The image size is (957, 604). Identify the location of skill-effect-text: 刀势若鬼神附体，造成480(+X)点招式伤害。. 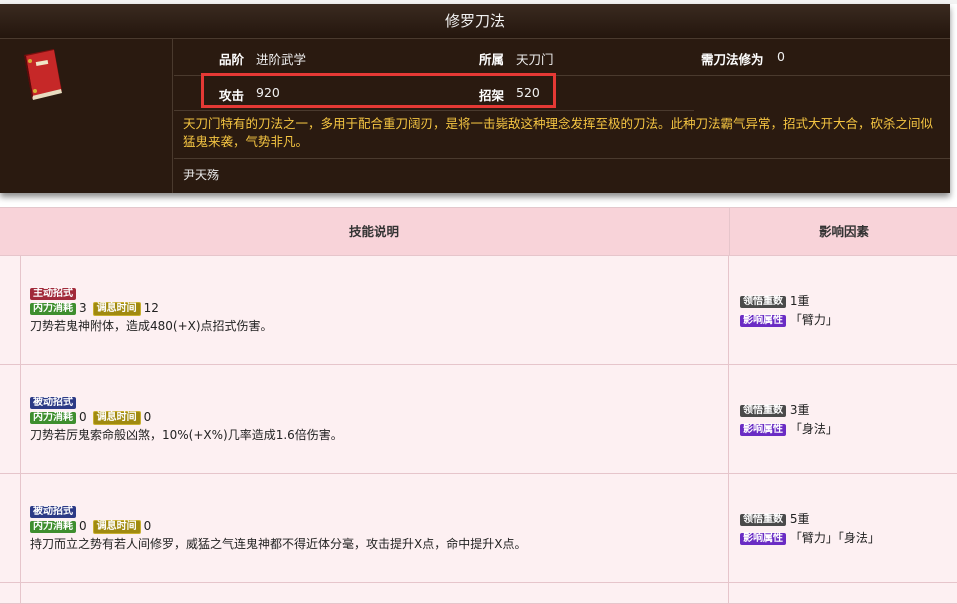
(151, 326).